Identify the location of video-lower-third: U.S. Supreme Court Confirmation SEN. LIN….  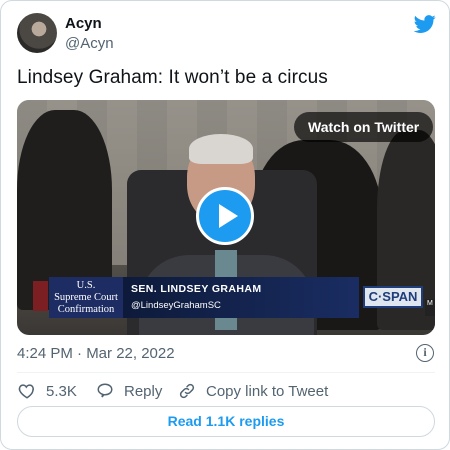
(234, 297).